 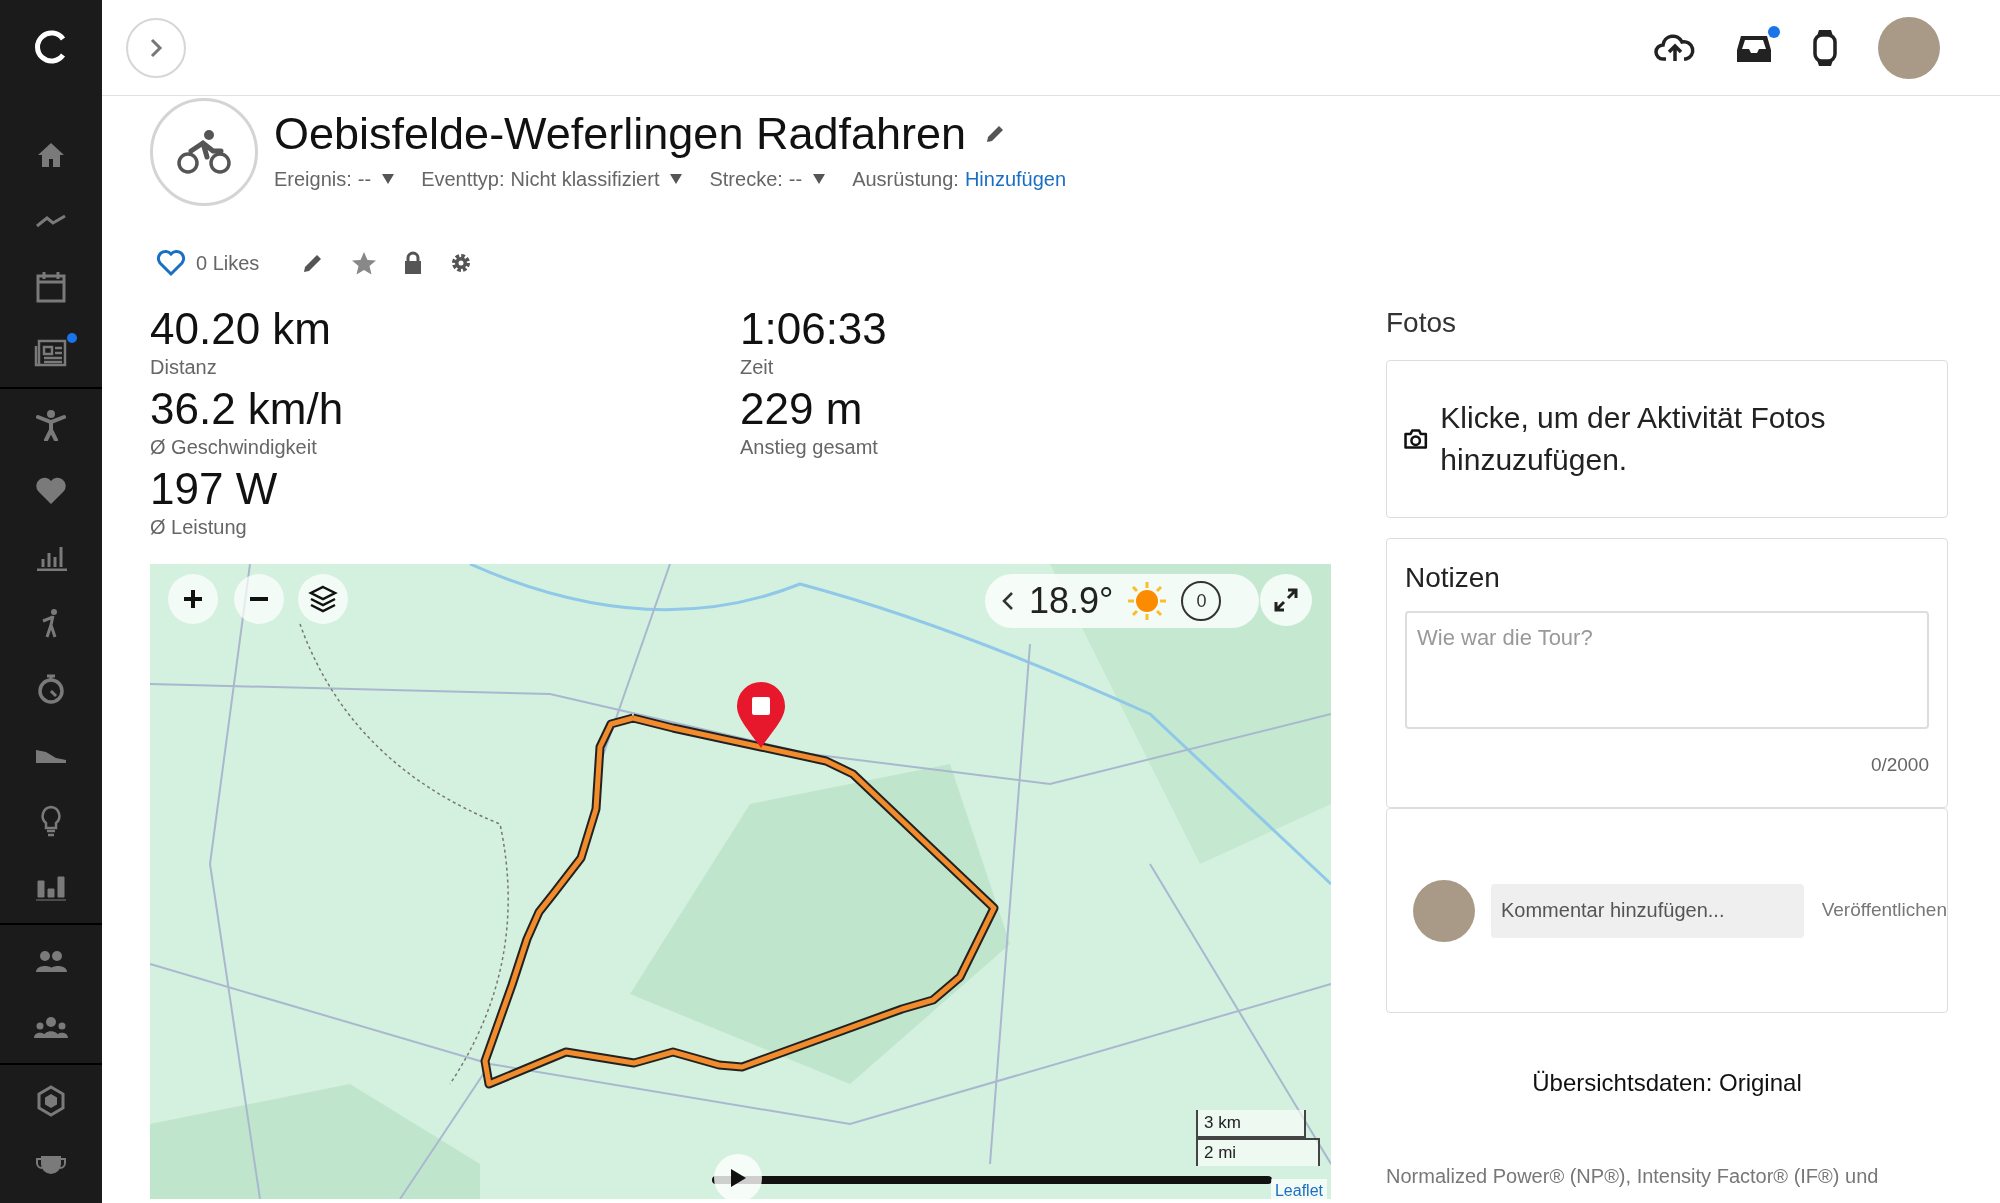 What do you see at coordinates (1008, 601) in the screenshot?
I see `chevron-left-icon` at bounding box center [1008, 601].